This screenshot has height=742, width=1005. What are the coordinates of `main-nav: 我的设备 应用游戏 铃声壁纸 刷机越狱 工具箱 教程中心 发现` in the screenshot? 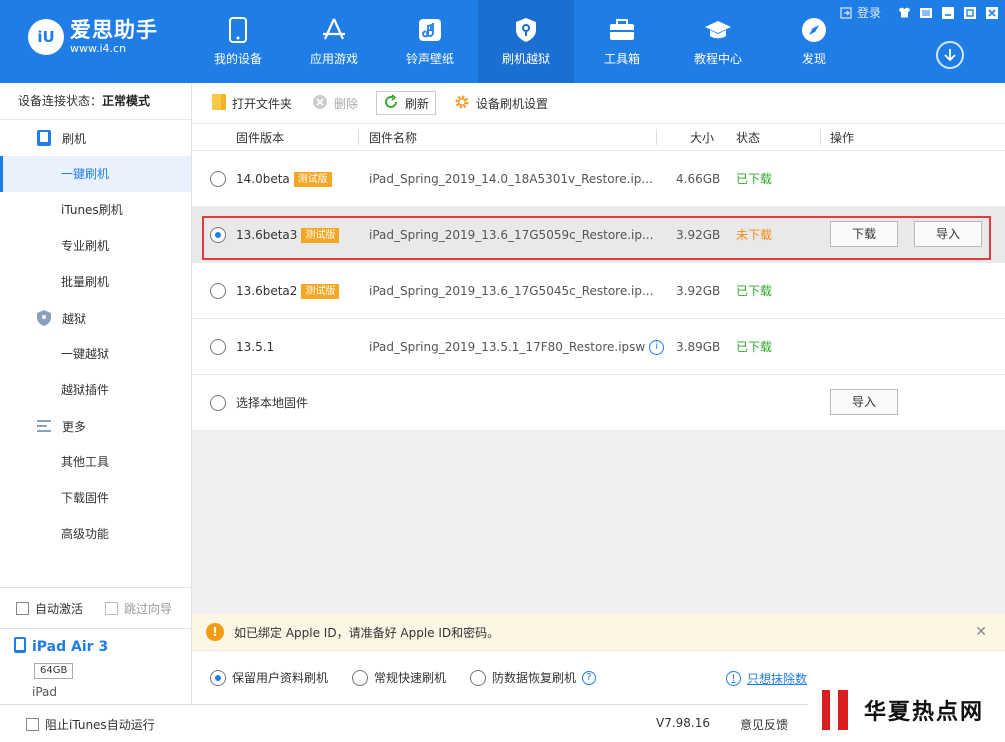 It's located at (526, 41).